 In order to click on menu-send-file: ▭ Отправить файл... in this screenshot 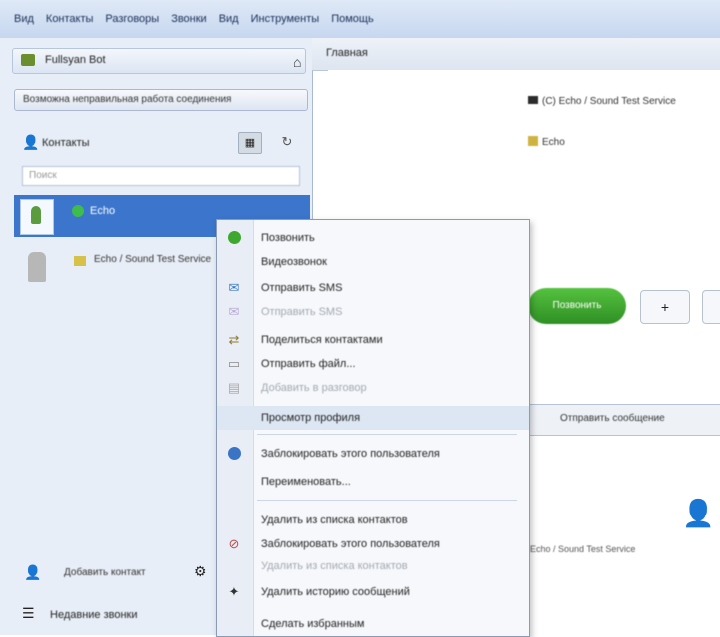, I will do `click(373, 364)`.